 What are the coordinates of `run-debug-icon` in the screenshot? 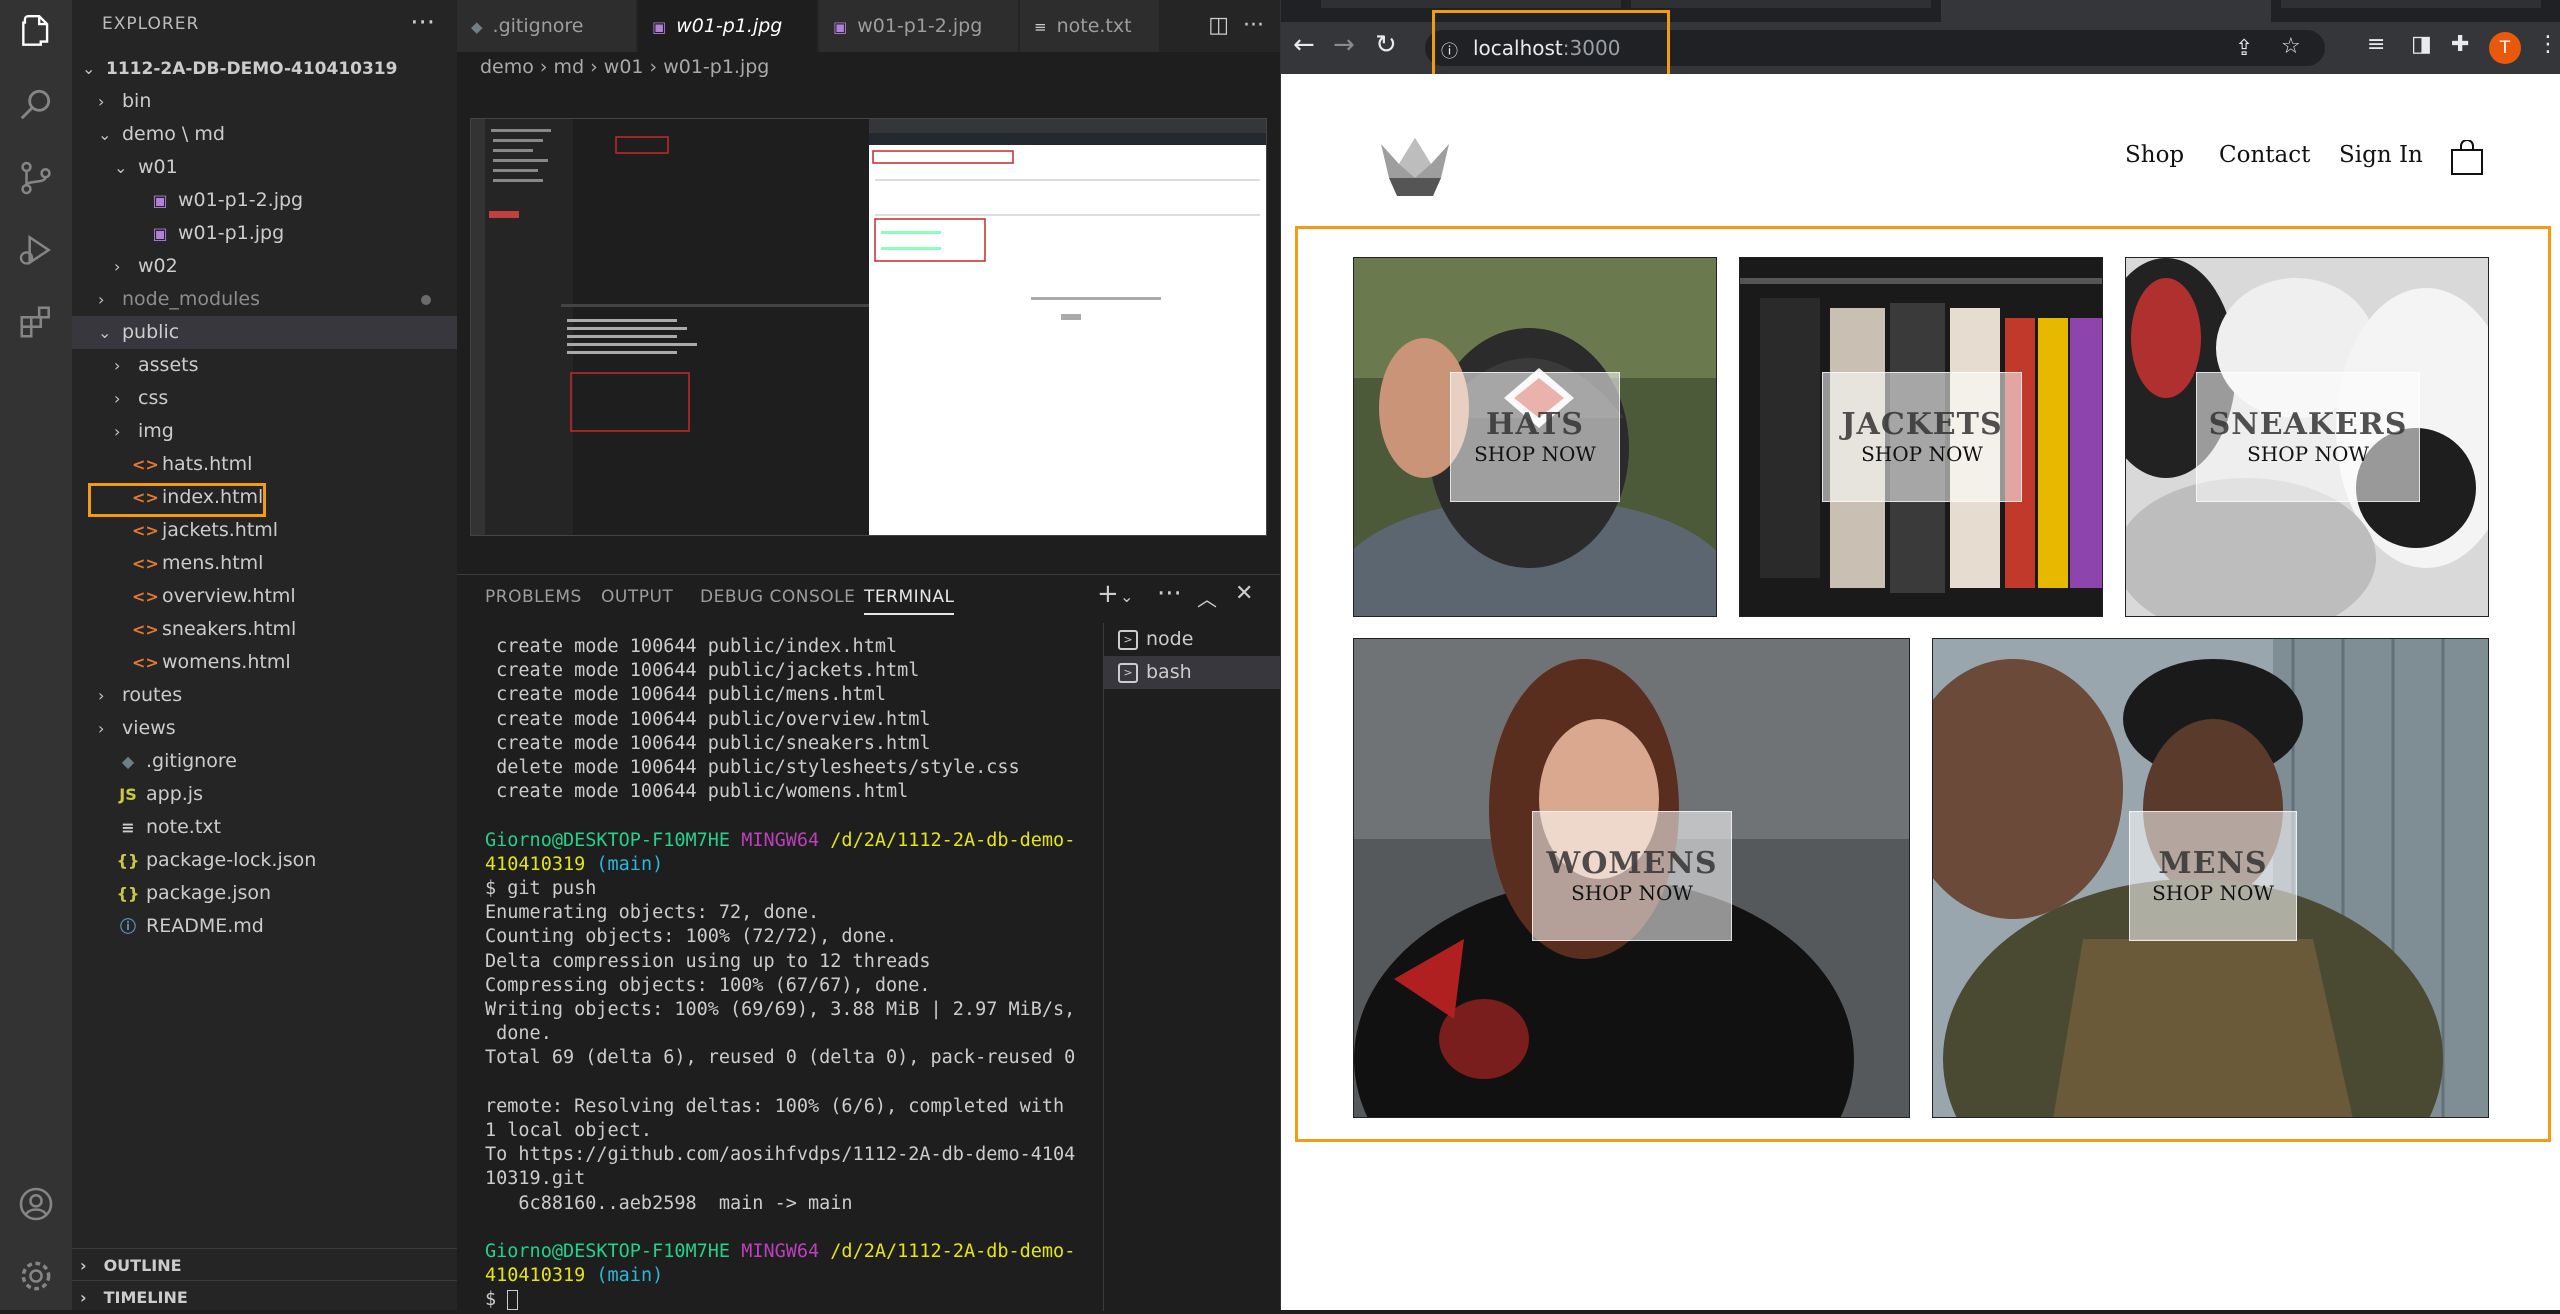 It's located at (36, 250).